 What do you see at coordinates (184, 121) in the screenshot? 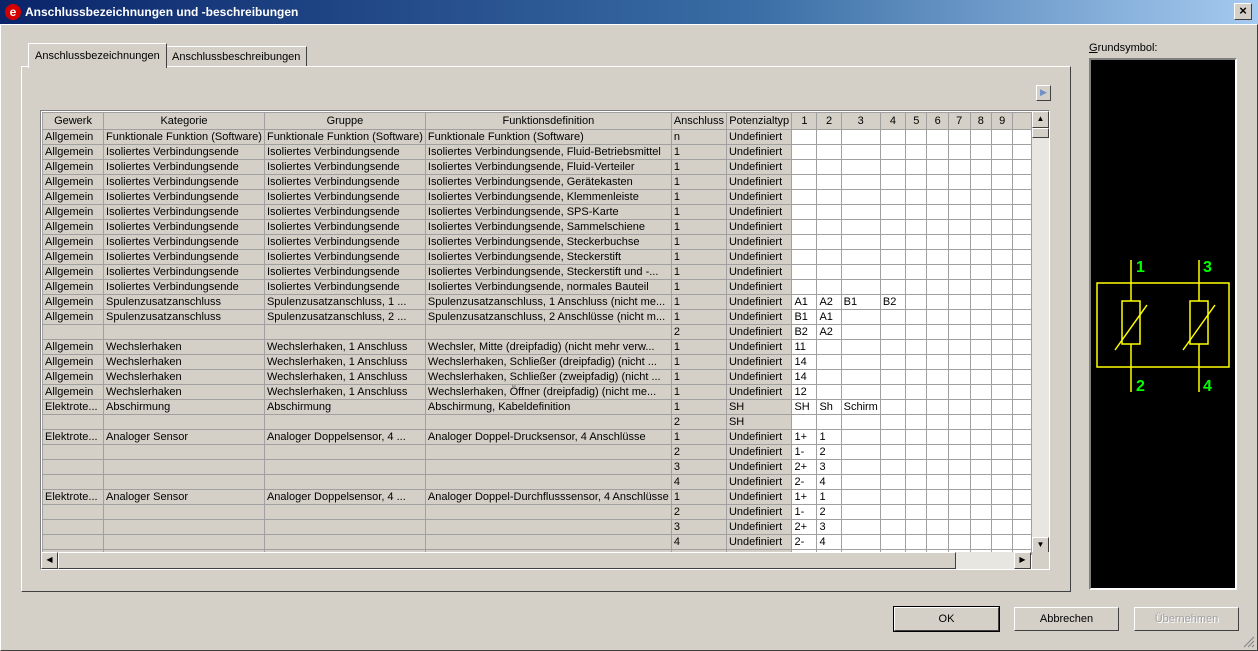
I see `column-header: Kategorie` at bounding box center [184, 121].